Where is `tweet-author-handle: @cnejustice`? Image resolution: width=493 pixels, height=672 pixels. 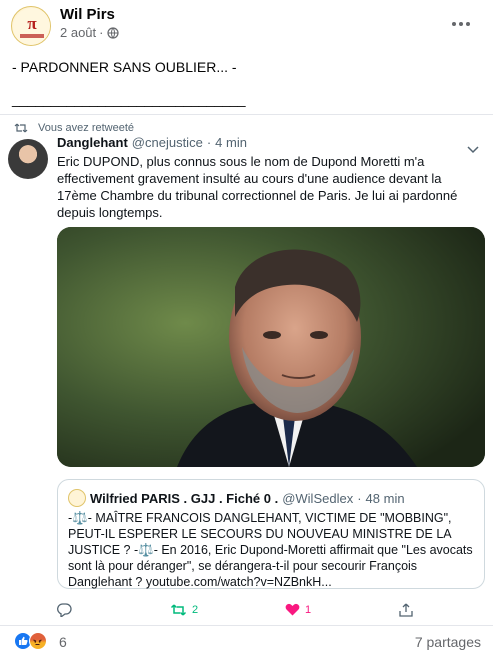
tweet-author-handle: @cnejustice is located at coordinates (167, 142).